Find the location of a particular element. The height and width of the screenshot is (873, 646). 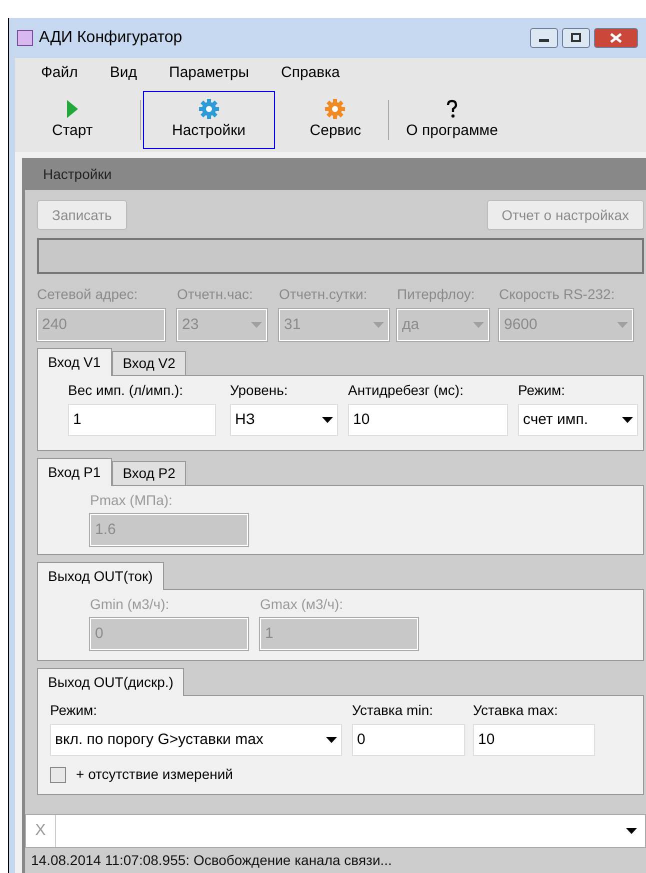

tab: Выход OUT(ток) is located at coordinates (100, 576).